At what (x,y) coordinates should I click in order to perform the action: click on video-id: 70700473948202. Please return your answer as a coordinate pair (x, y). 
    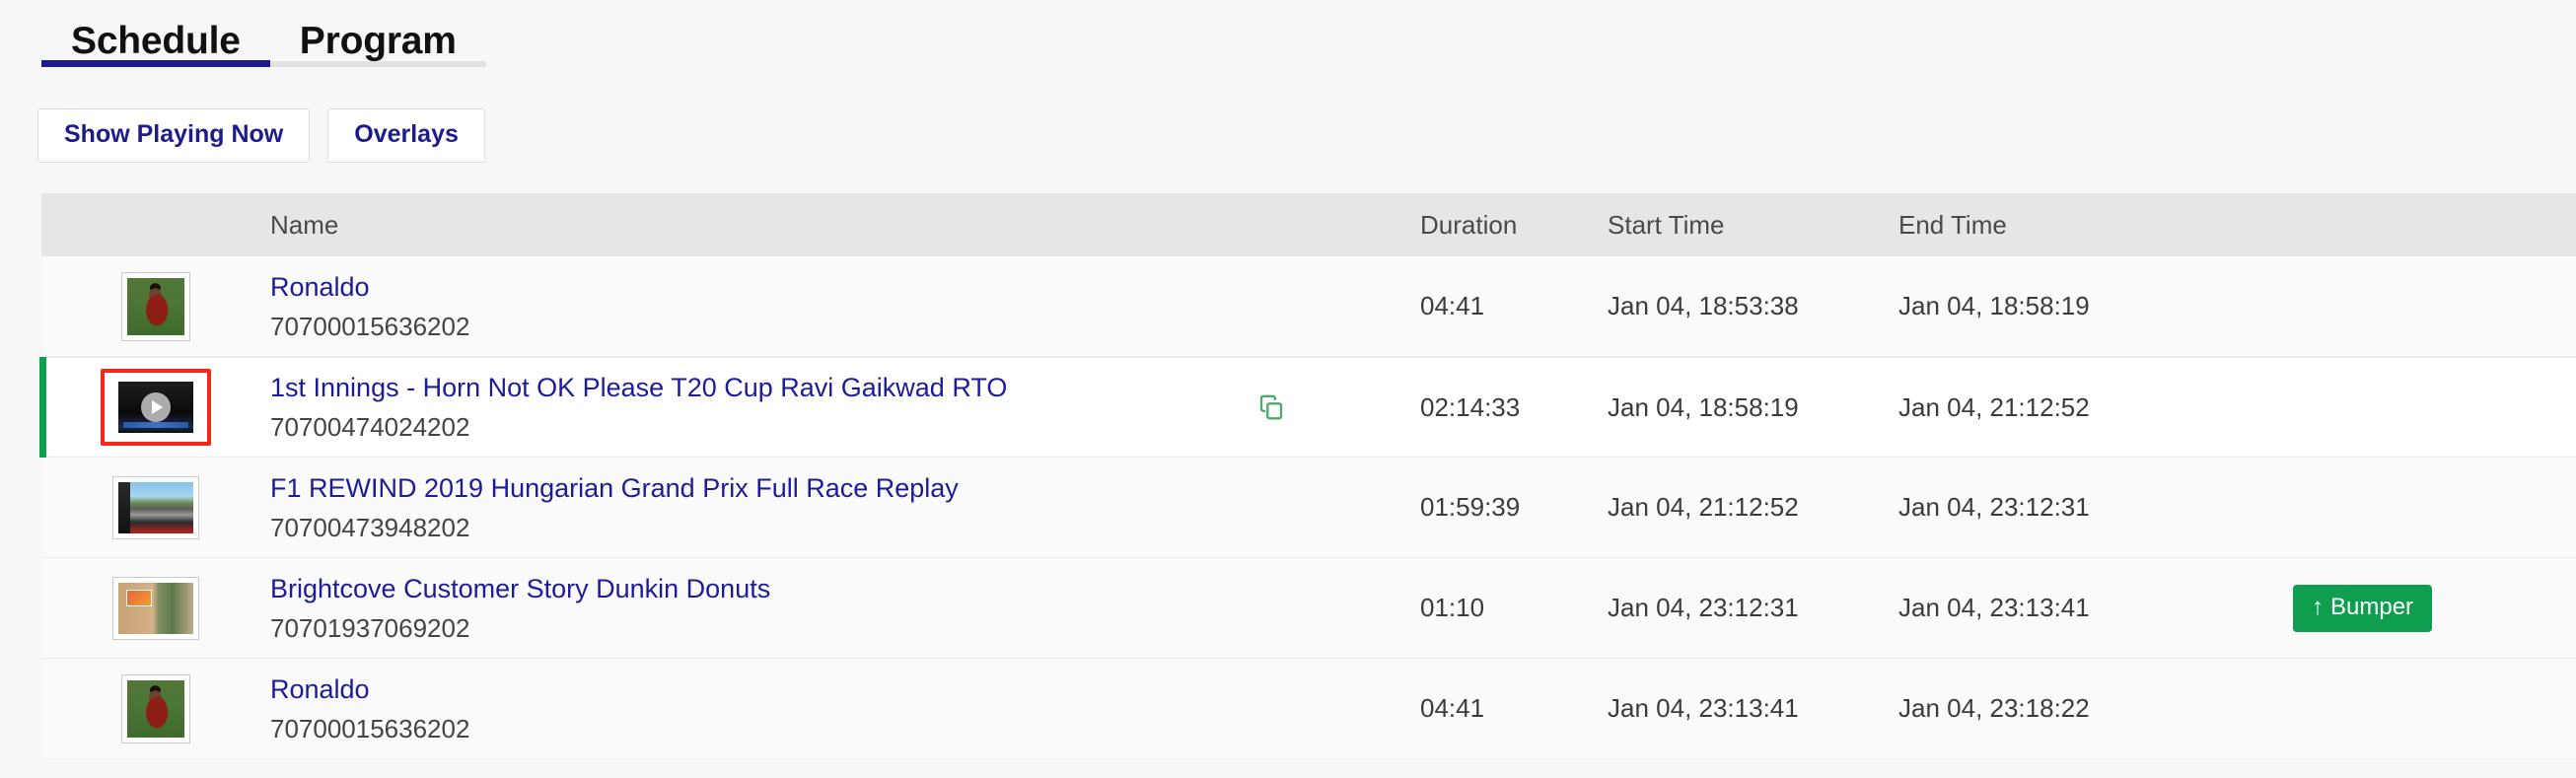
    Looking at the image, I should click on (370, 527).